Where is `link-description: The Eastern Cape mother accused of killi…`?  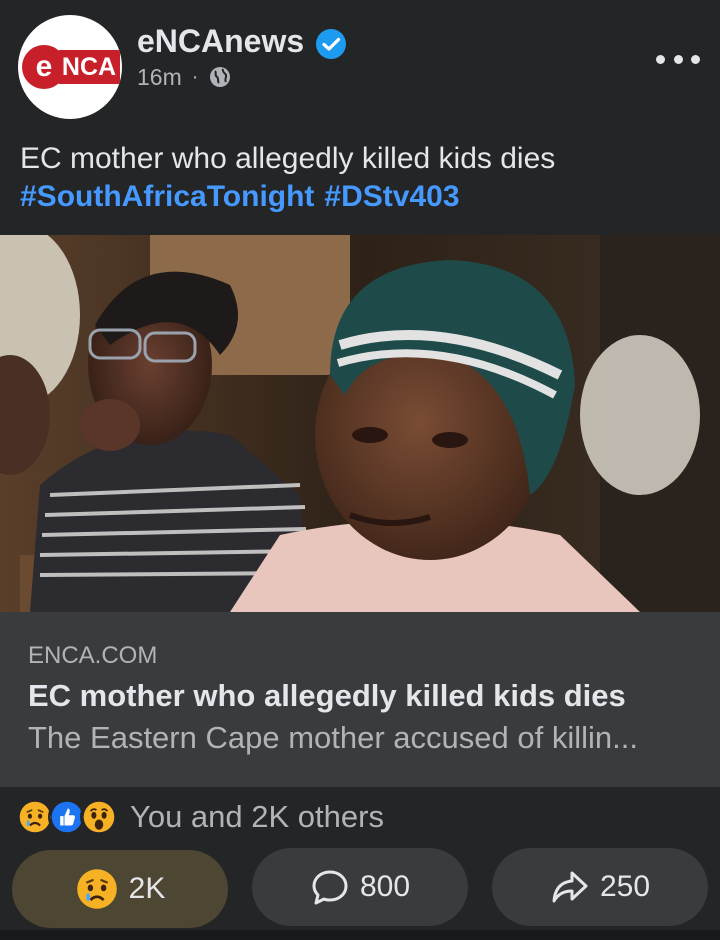
link-description: The Eastern Cape mother accused of killi… is located at coordinates (333, 737).